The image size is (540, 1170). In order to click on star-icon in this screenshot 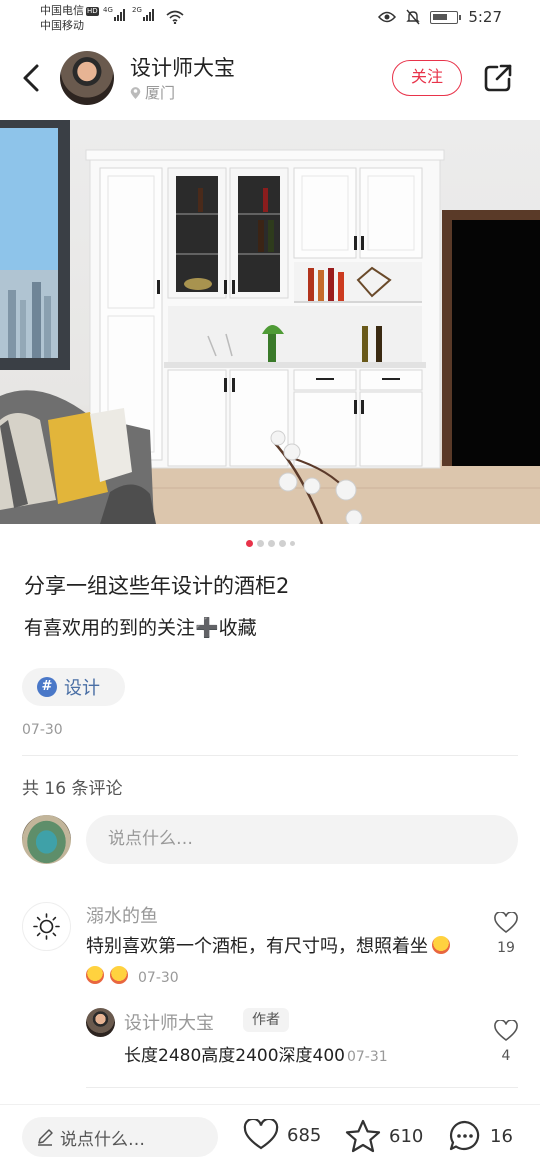, I will do `click(363, 1136)`.